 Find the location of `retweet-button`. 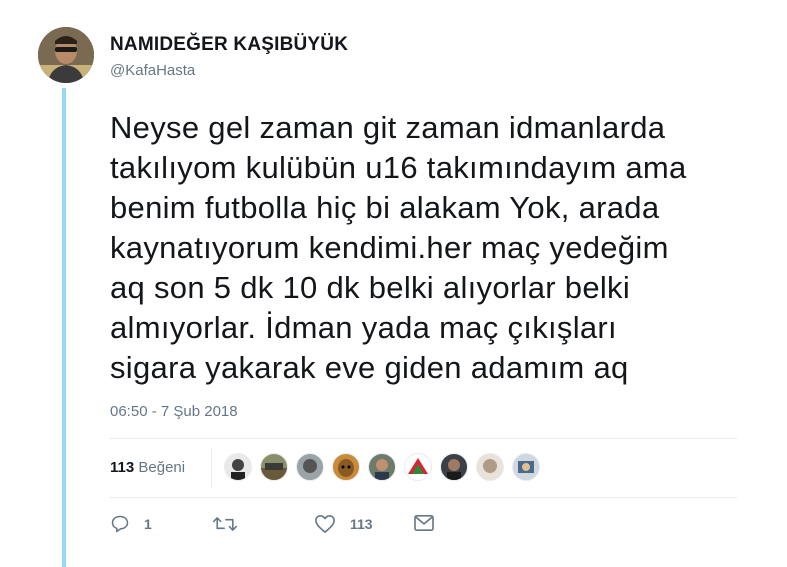

retweet-button is located at coordinates (232, 524).